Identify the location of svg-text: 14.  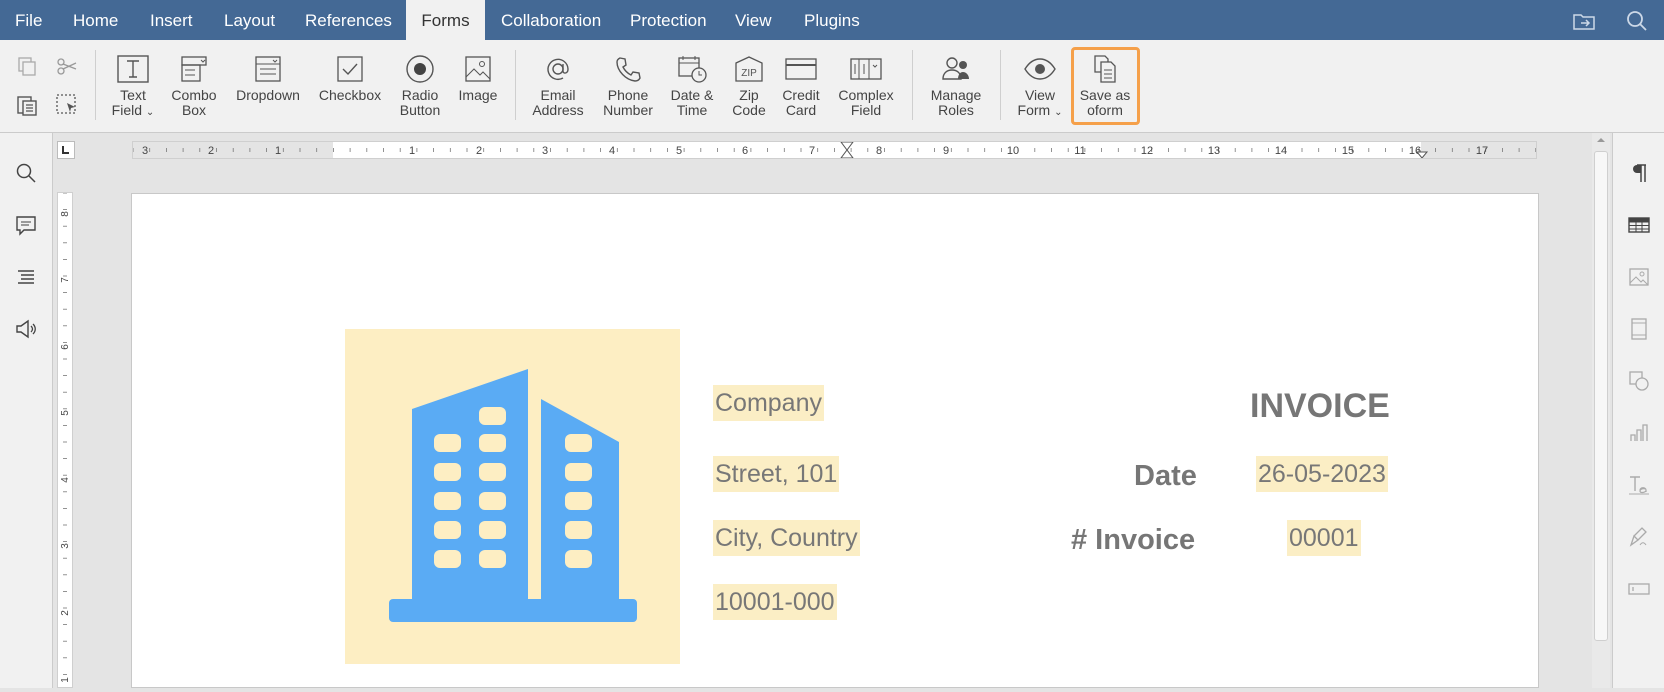
(1281, 151).